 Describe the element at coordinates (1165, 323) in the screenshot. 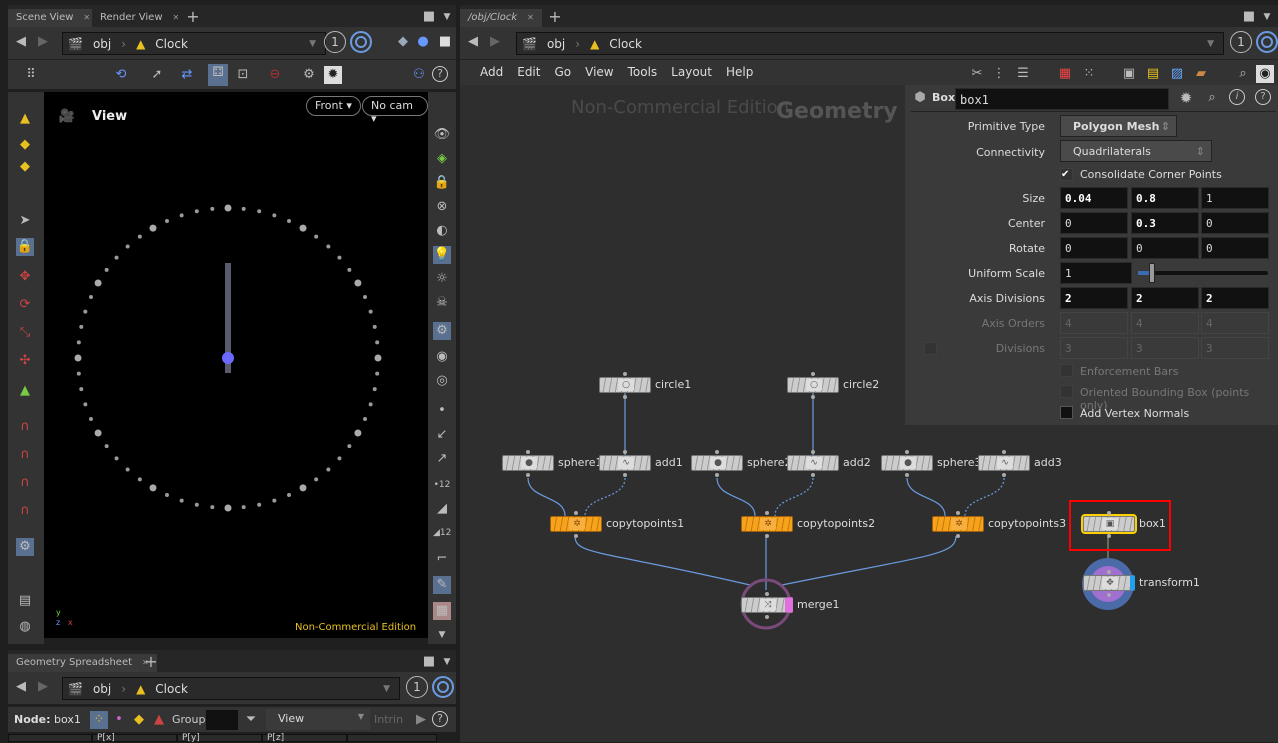

I see `axis-order-y-field: 4` at that location.